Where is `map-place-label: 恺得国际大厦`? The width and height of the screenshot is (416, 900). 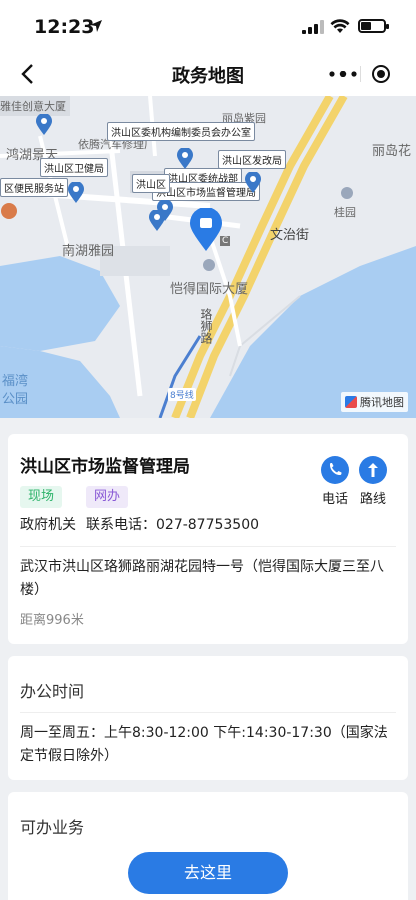
map-place-label: 恺得国际大厦 is located at coordinates (209, 289).